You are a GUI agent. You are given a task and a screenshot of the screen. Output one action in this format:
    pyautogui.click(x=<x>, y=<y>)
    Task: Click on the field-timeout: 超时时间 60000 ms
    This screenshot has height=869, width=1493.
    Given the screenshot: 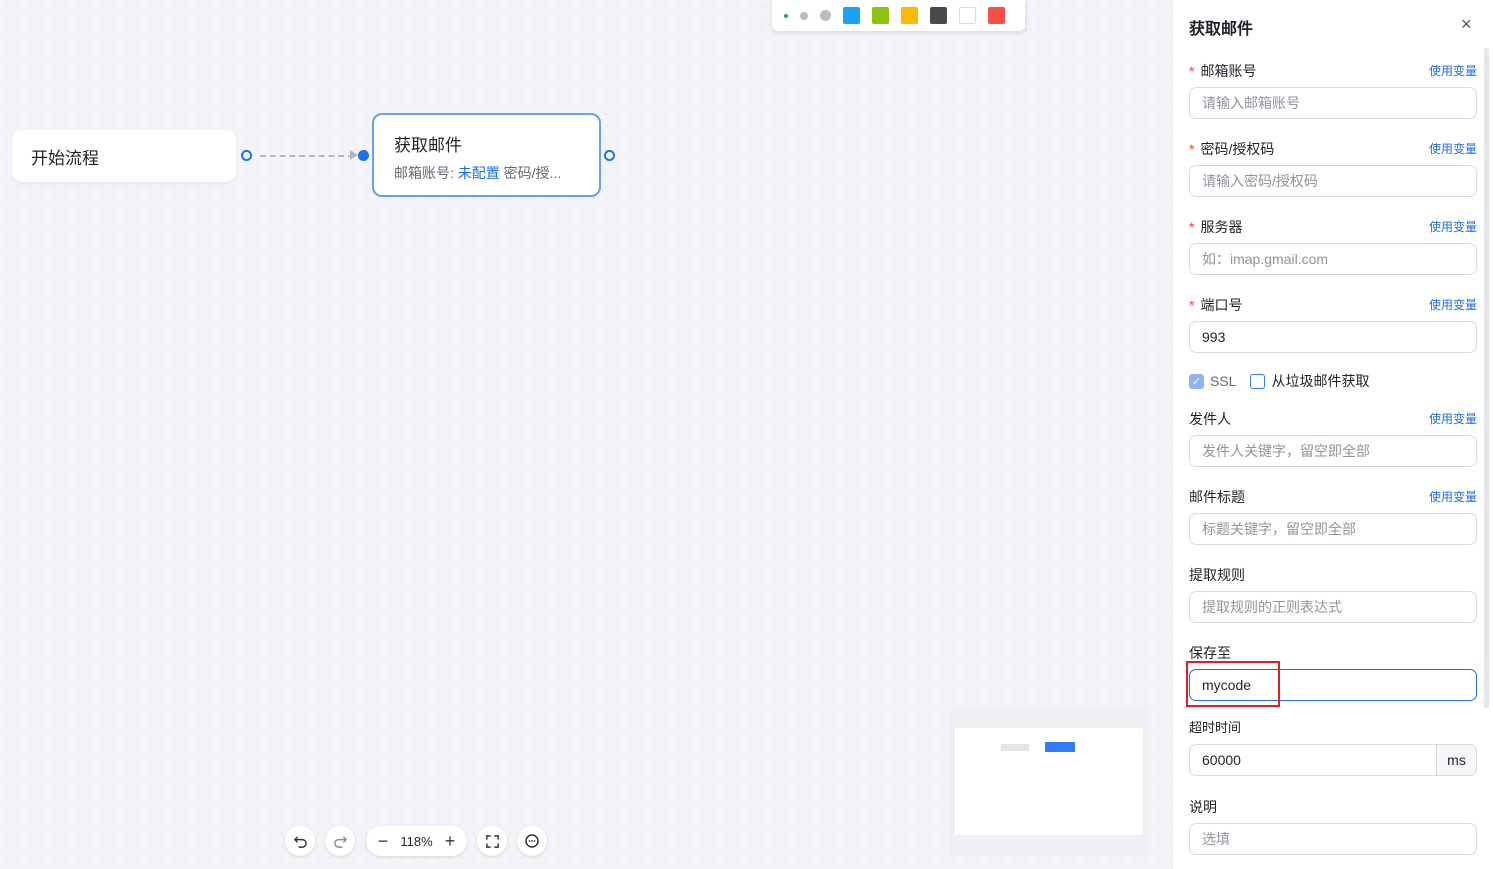 What is the action you would take?
    pyautogui.click(x=1333, y=747)
    